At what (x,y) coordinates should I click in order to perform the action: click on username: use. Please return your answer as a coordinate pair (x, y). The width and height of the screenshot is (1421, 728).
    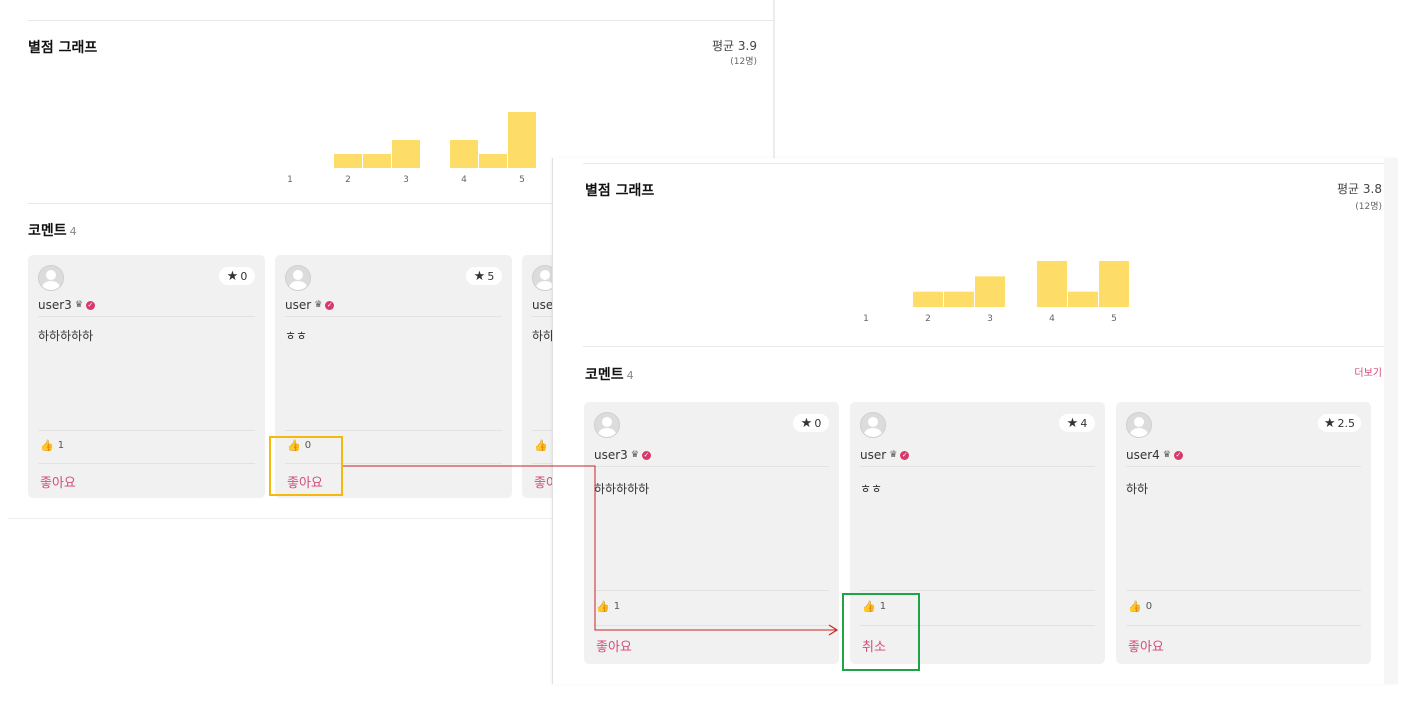
    Looking at the image, I should click on (542, 305).